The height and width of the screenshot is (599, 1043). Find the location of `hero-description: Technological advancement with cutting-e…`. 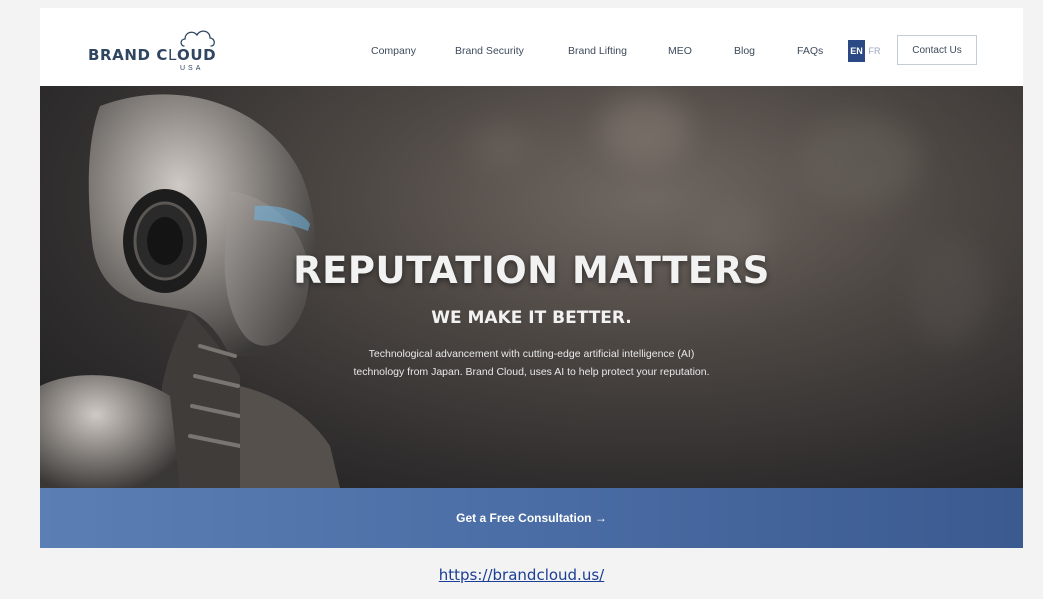

hero-description: Technological advancement with cutting-e… is located at coordinates (531, 363).